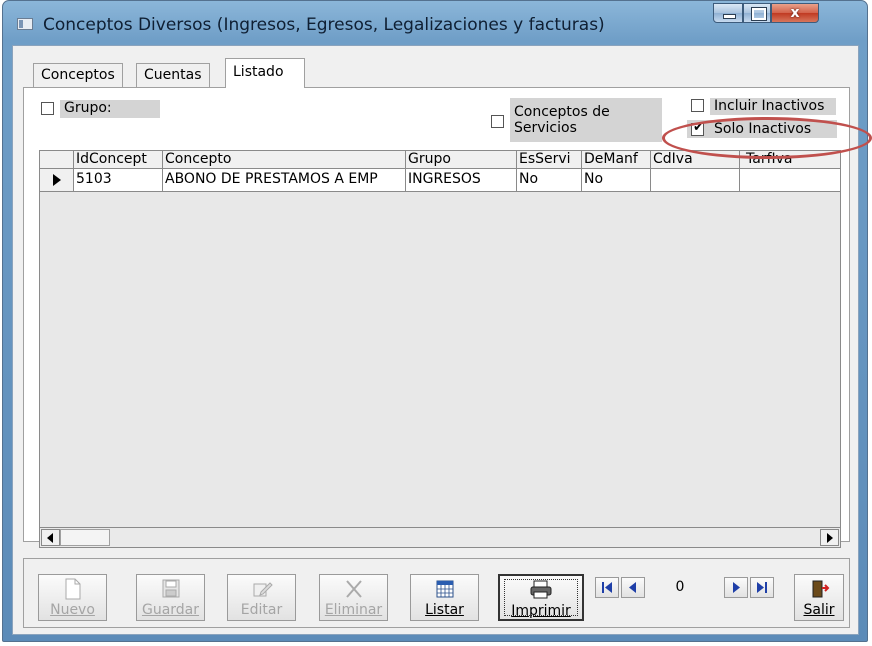  I want to click on maximize-icon, so click(759, 14).